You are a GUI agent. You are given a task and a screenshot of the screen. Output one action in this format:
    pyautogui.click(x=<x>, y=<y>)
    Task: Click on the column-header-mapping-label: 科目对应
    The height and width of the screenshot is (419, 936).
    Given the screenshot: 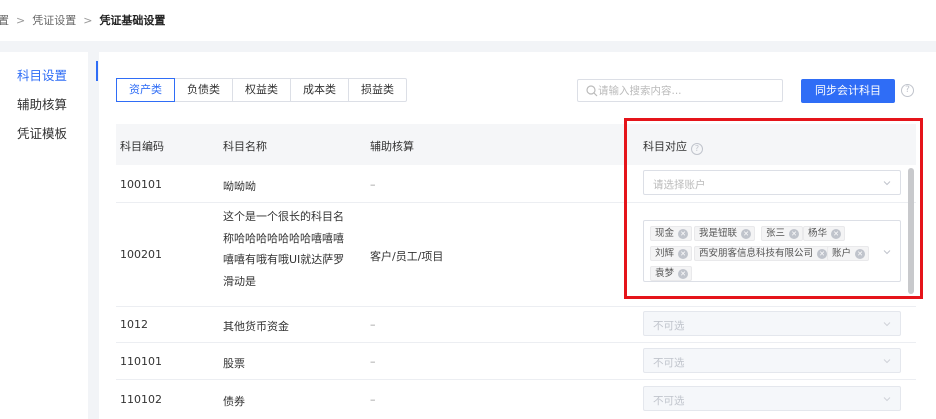 What is the action you would take?
    pyautogui.click(x=665, y=146)
    